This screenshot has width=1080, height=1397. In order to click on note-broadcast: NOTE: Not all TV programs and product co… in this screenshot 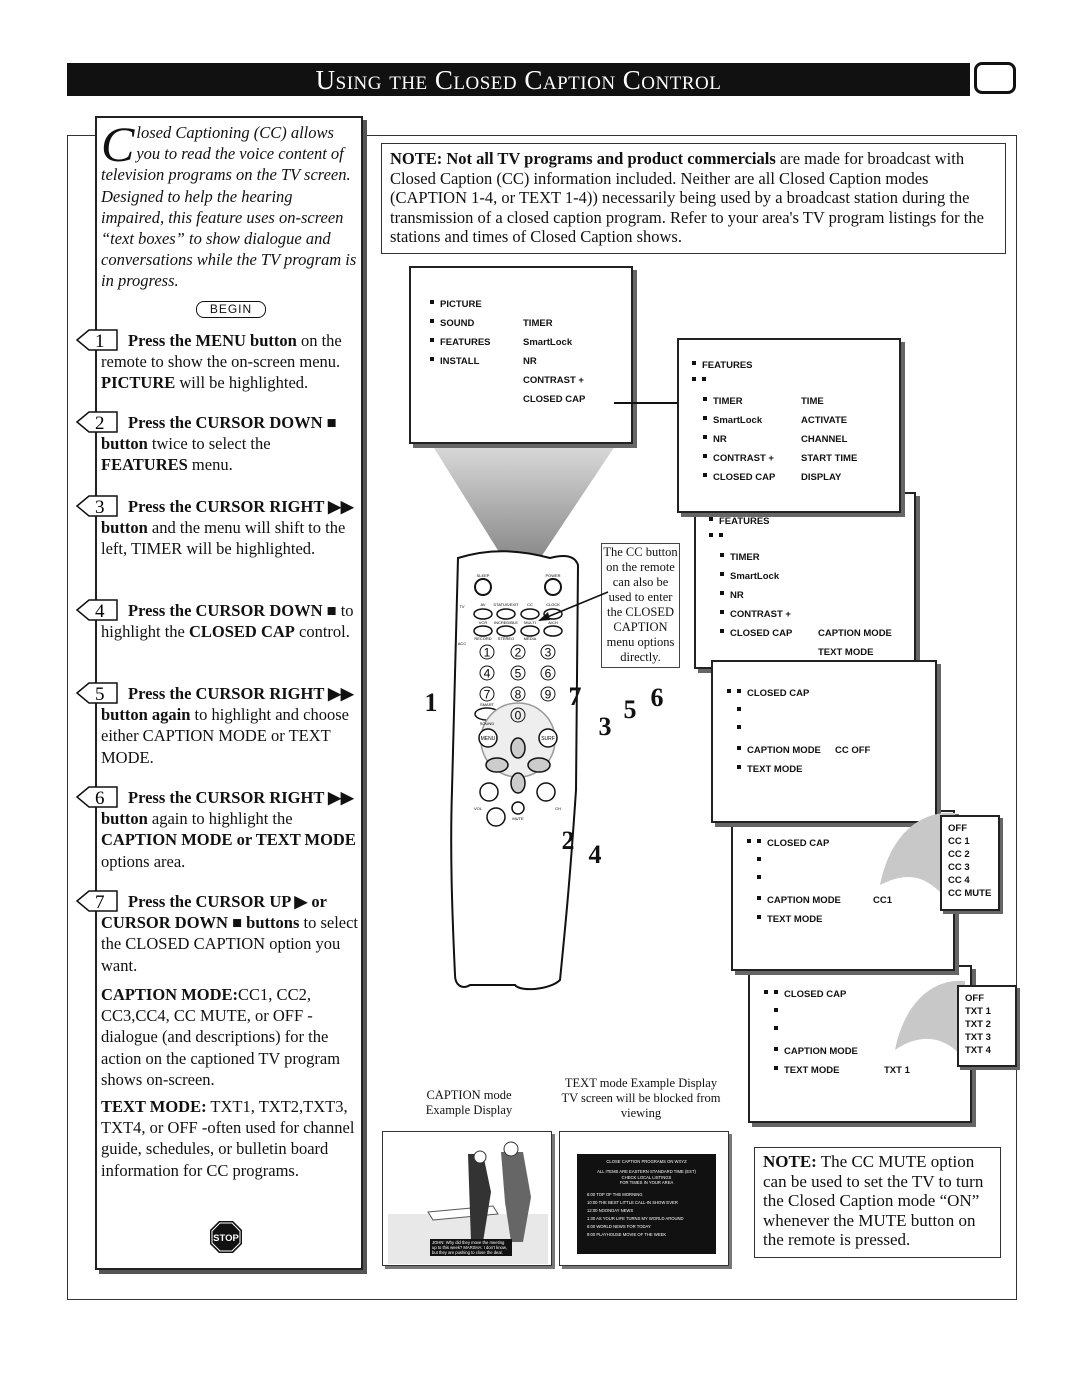, I will do `click(693, 198)`.